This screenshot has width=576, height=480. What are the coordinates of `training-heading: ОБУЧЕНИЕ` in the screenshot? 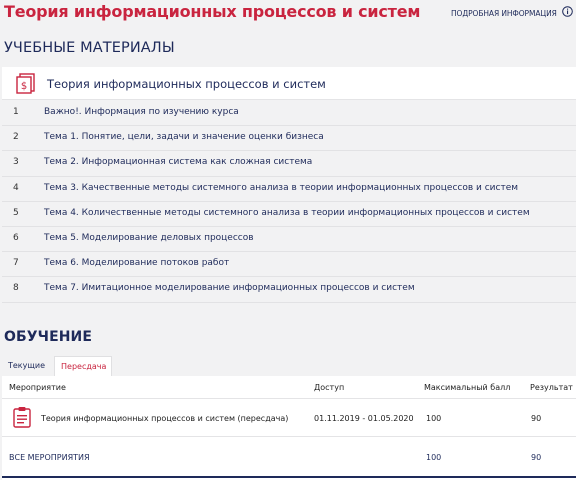 It's located at (48, 337).